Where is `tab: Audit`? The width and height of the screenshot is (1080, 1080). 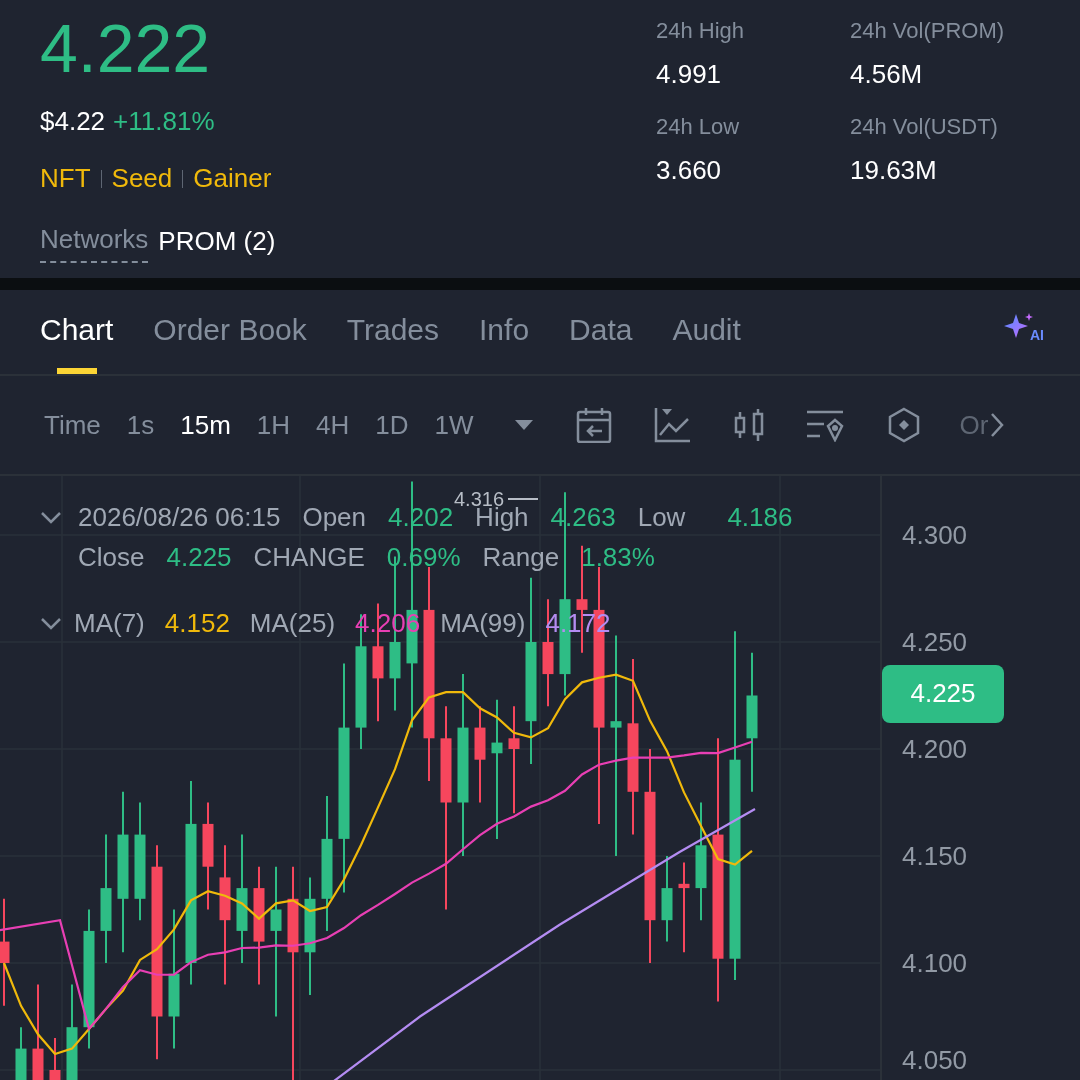 tab: Audit is located at coordinates (706, 340).